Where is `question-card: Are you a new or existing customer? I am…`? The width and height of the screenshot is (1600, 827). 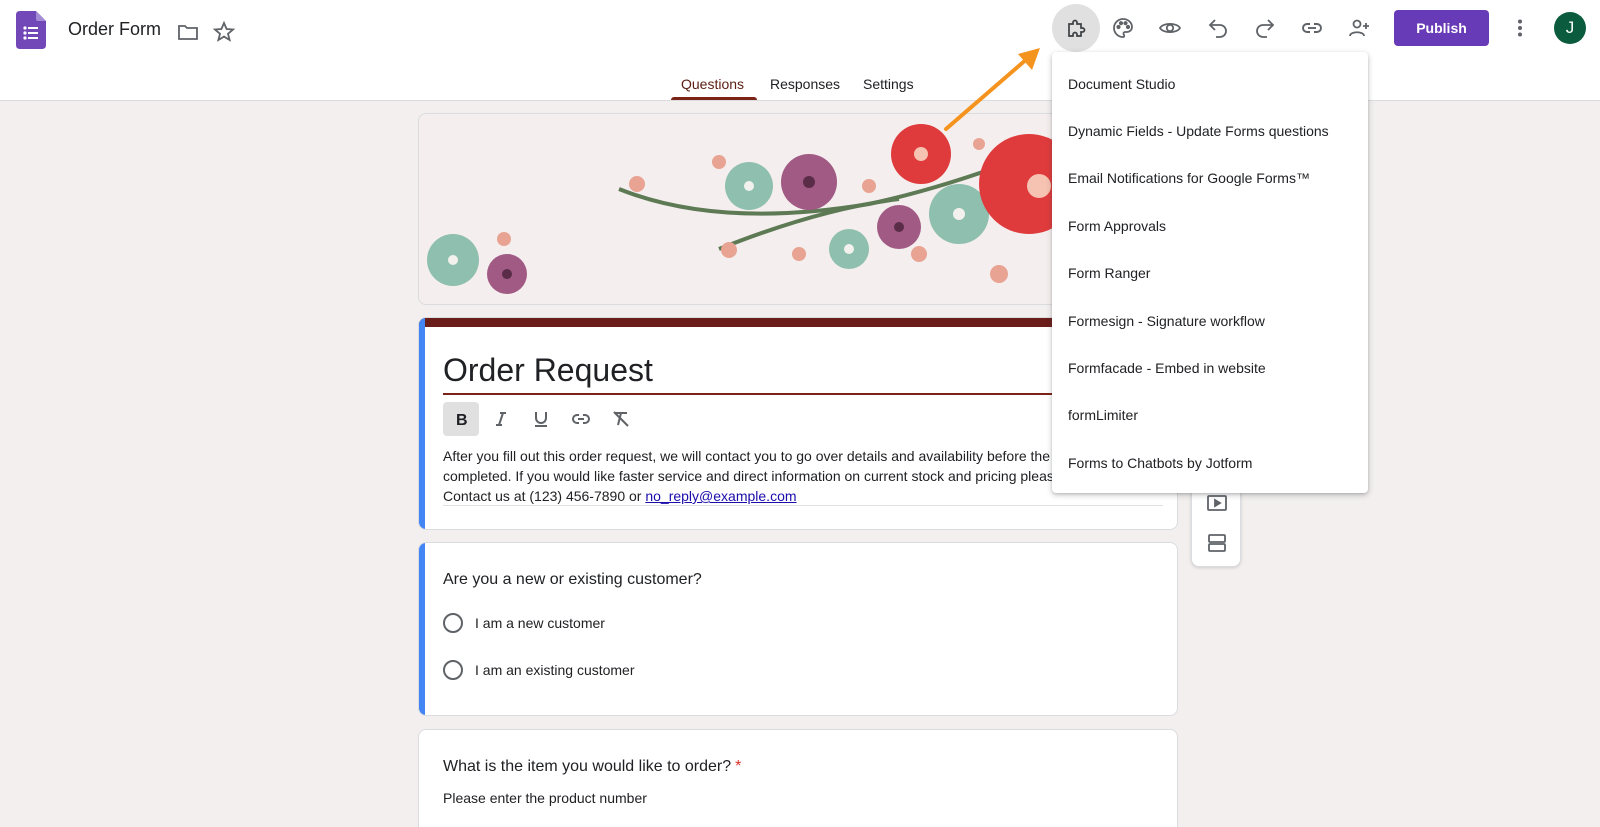 question-card: Are you a new or existing customer? I am… is located at coordinates (798, 629).